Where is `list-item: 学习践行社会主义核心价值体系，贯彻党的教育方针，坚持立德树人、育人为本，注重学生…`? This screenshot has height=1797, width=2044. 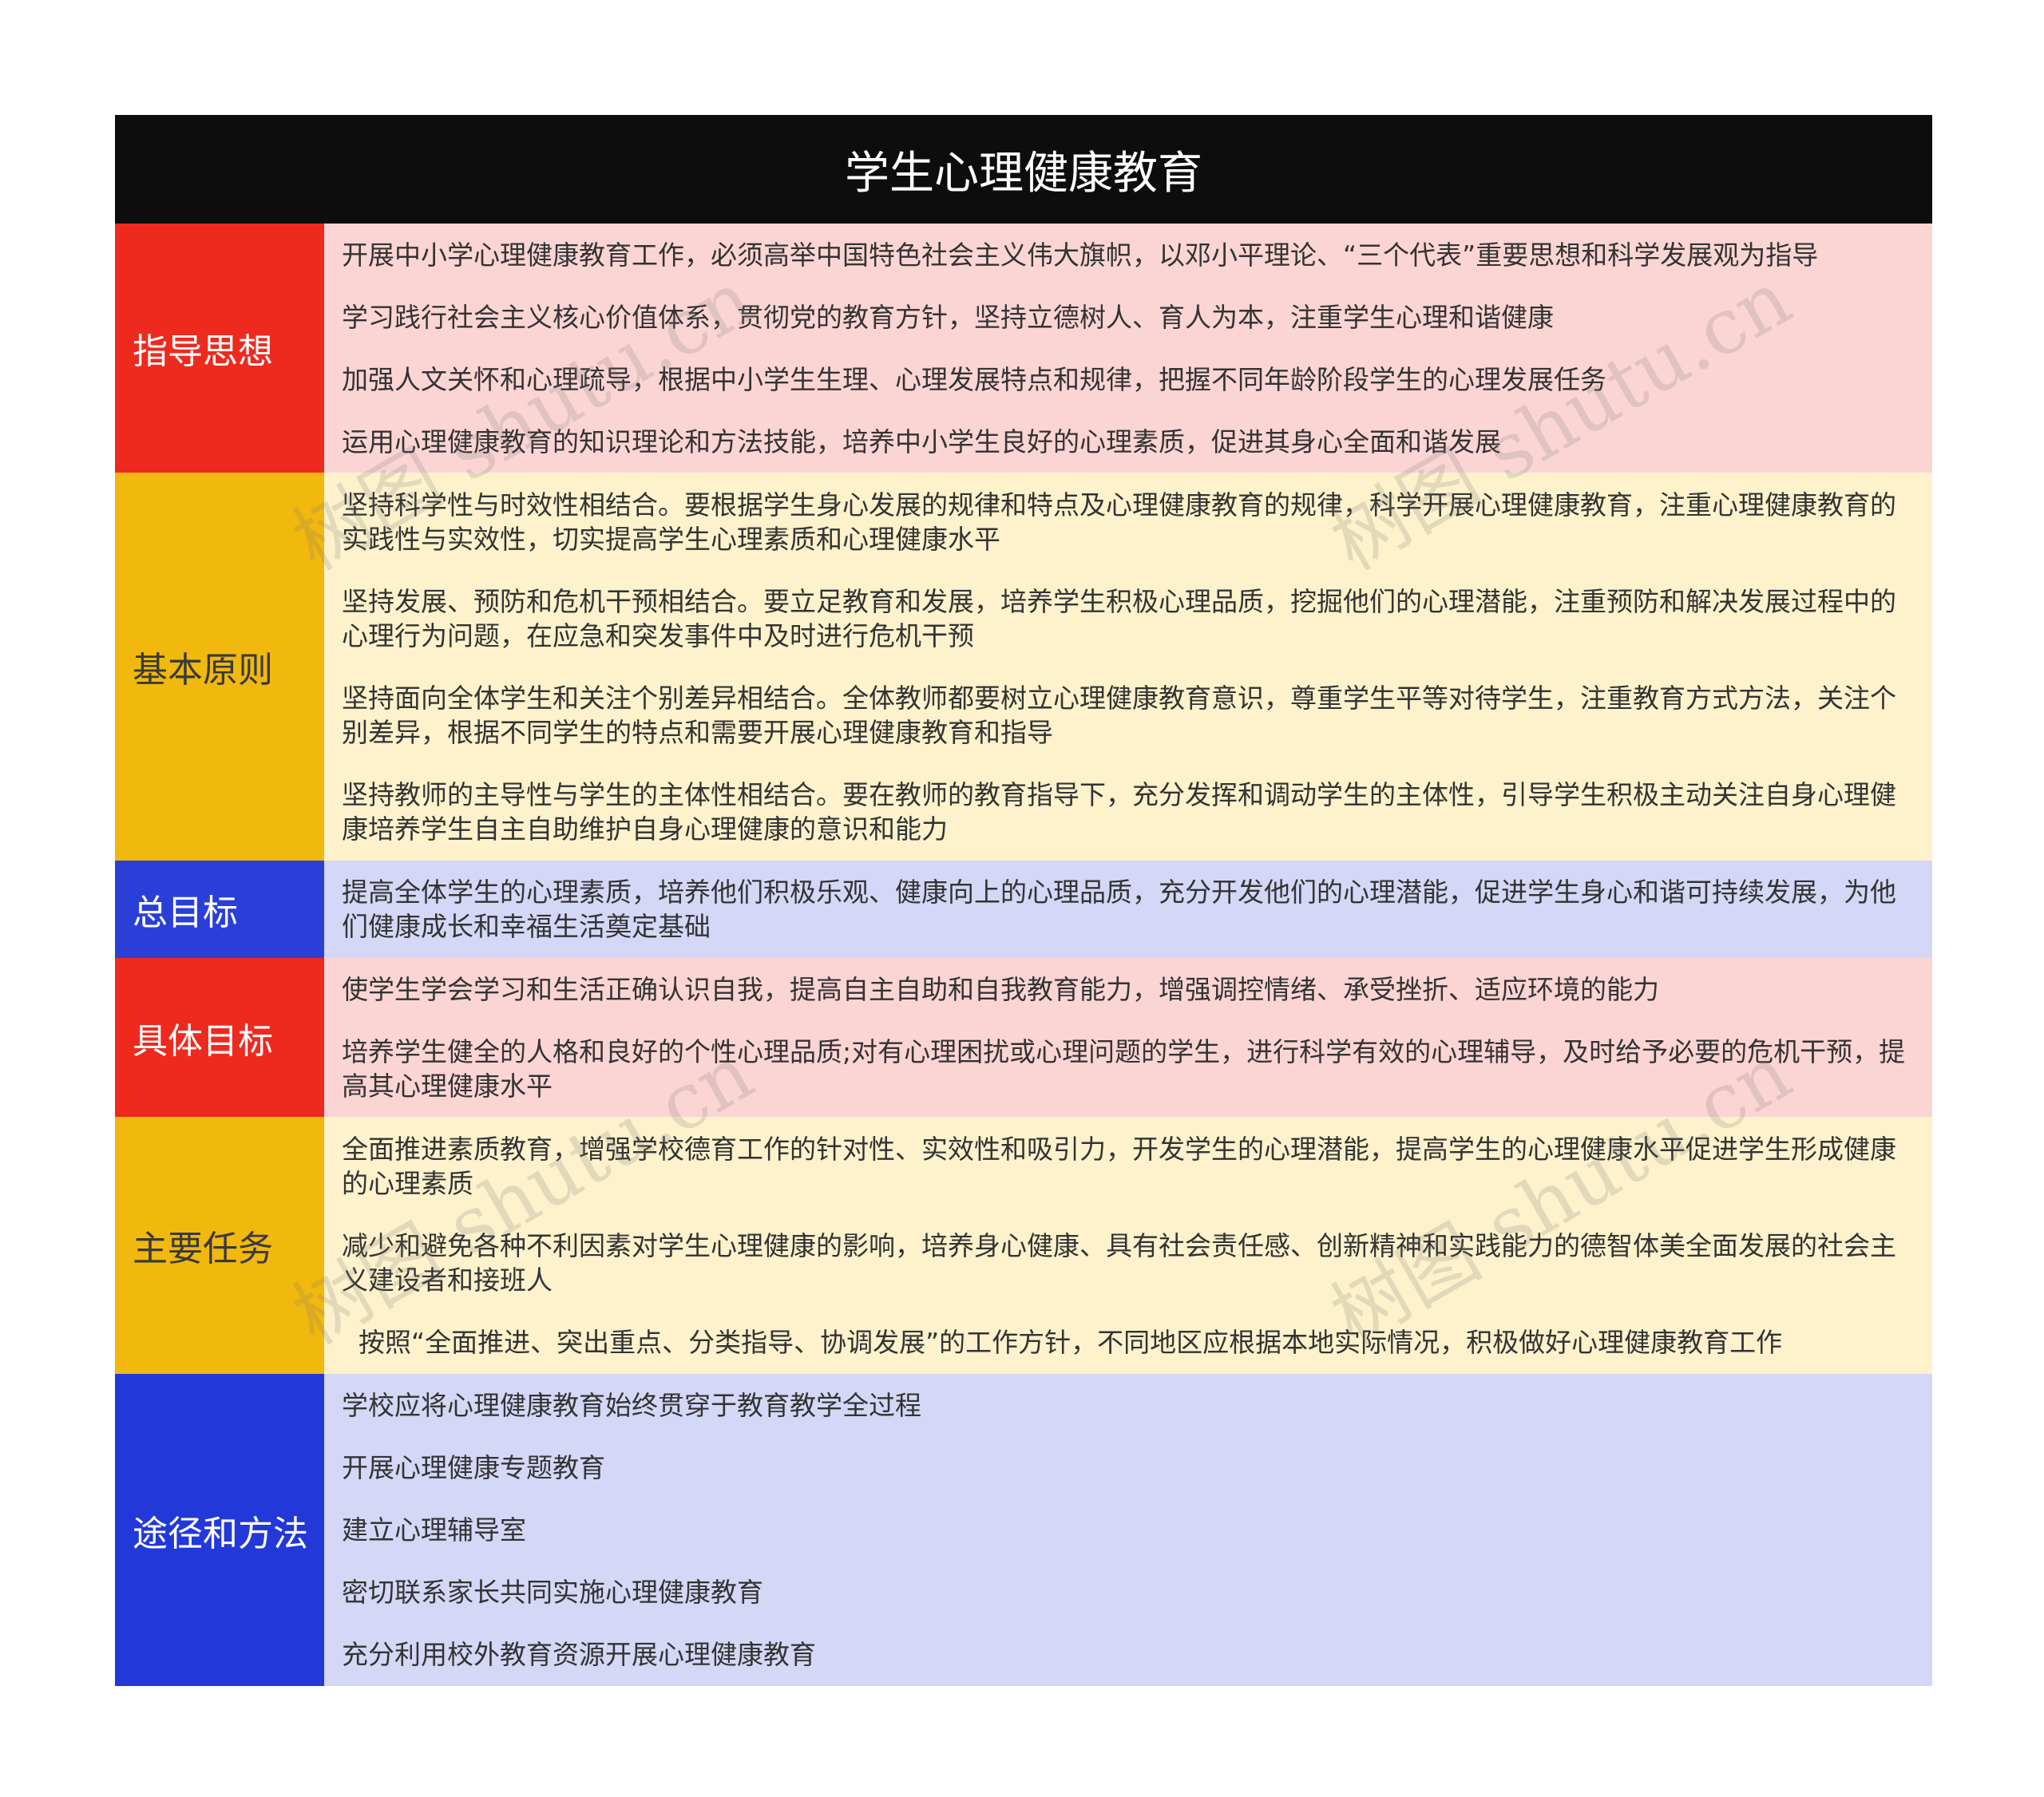 list-item: 学习践行社会主义核心价值体系，贯彻党的教育方针，坚持立德树人、育人为本，注重学生… is located at coordinates (1130, 317).